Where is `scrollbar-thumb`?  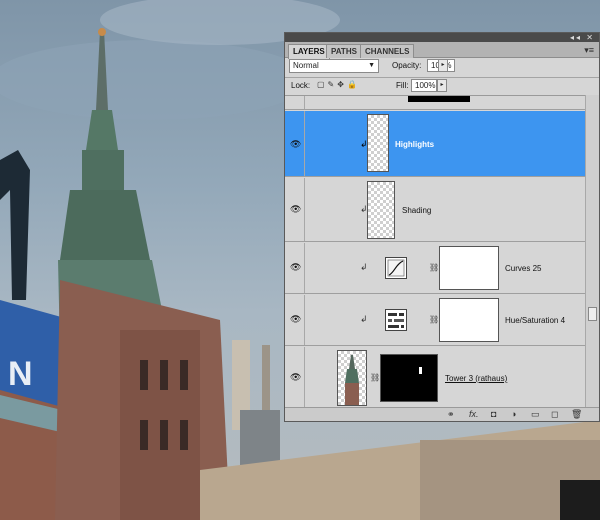
scrollbar-thumb is located at coordinates (592, 314).